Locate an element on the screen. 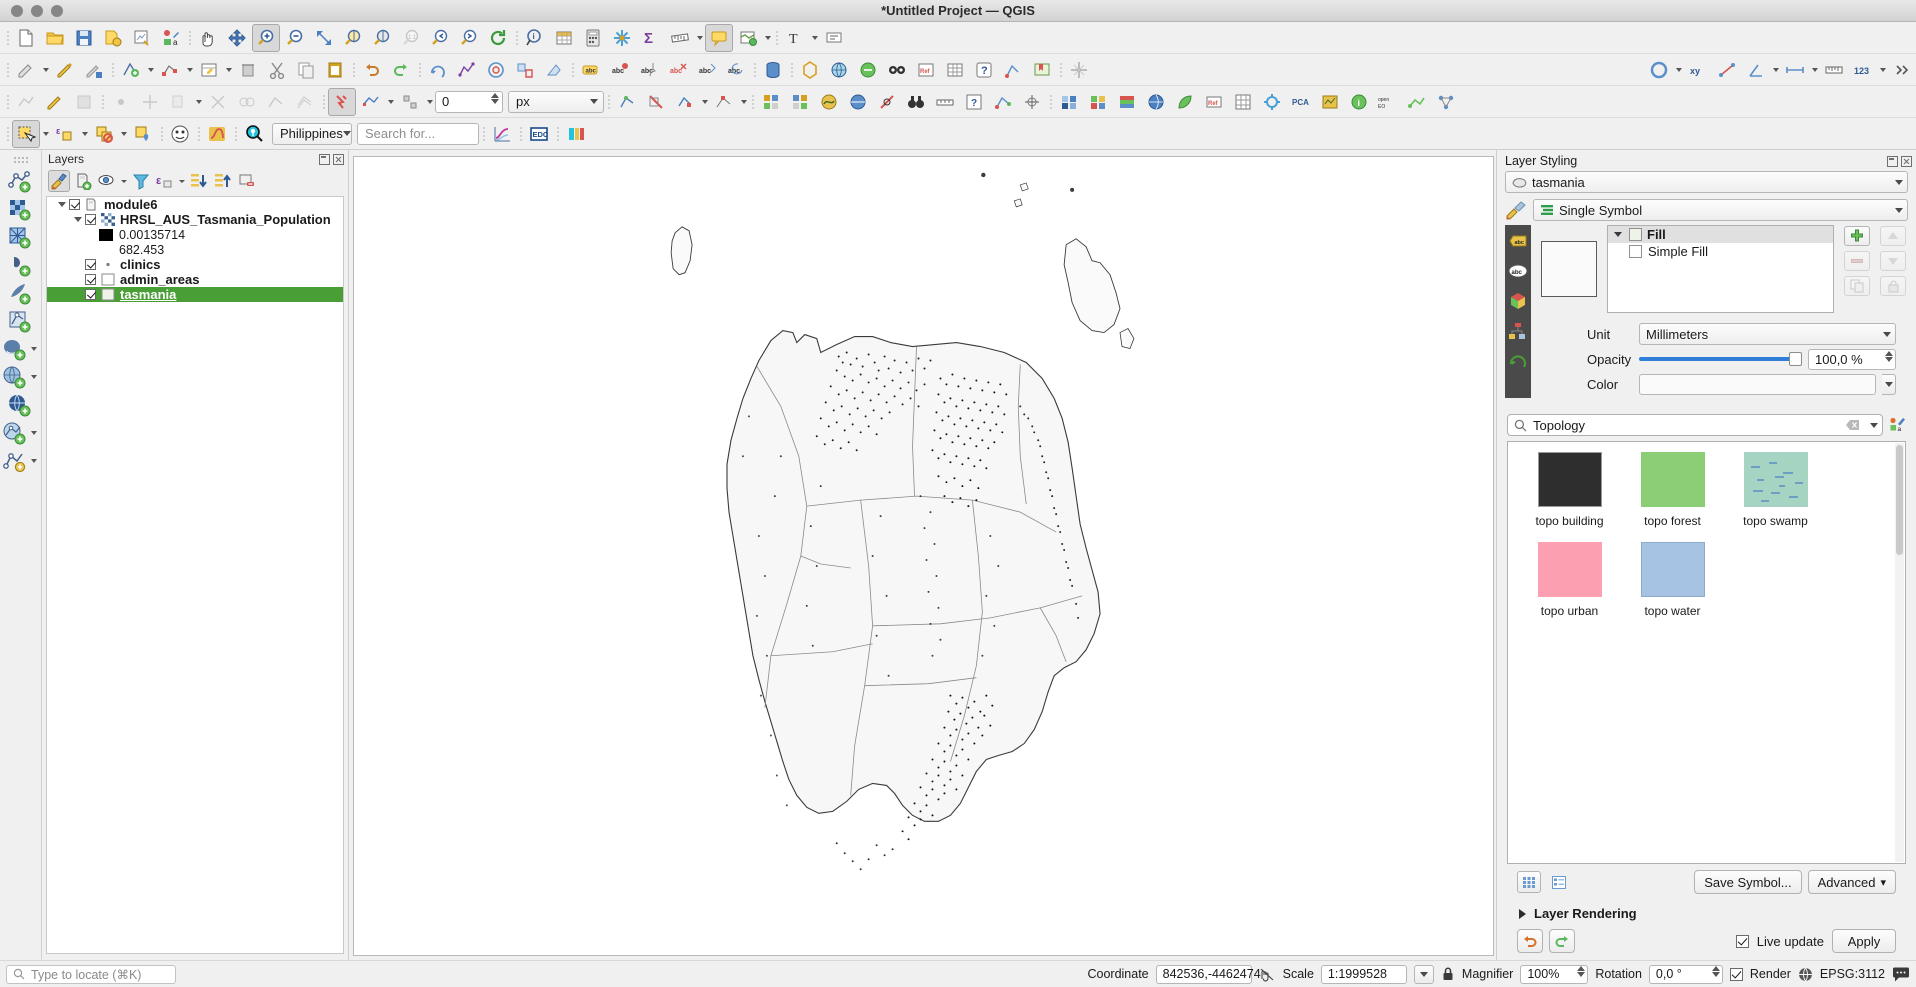  symbol-item: topo building is located at coordinates (1569, 490).